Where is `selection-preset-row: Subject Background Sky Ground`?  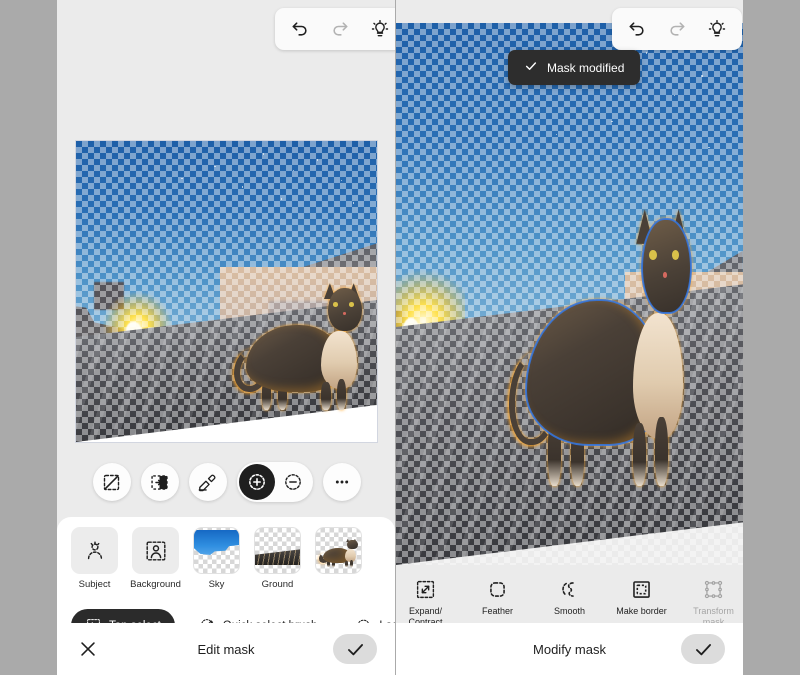 selection-preset-row: Subject Background Sky Ground is located at coordinates (216, 558).